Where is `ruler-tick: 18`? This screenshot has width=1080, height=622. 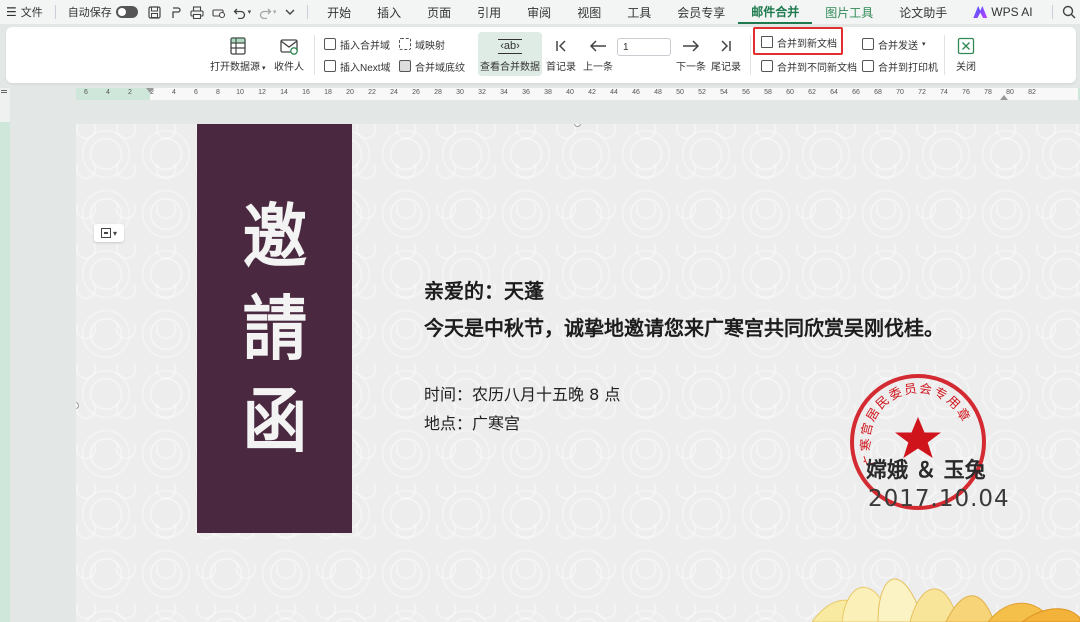 ruler-tick: 18 is located at coordinates (328, 92).